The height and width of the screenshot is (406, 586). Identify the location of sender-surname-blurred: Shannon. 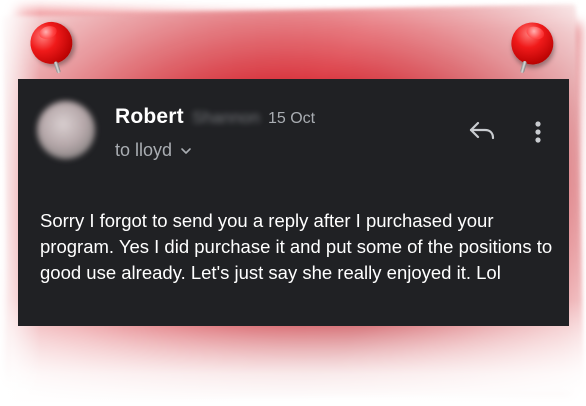
(225, 117).